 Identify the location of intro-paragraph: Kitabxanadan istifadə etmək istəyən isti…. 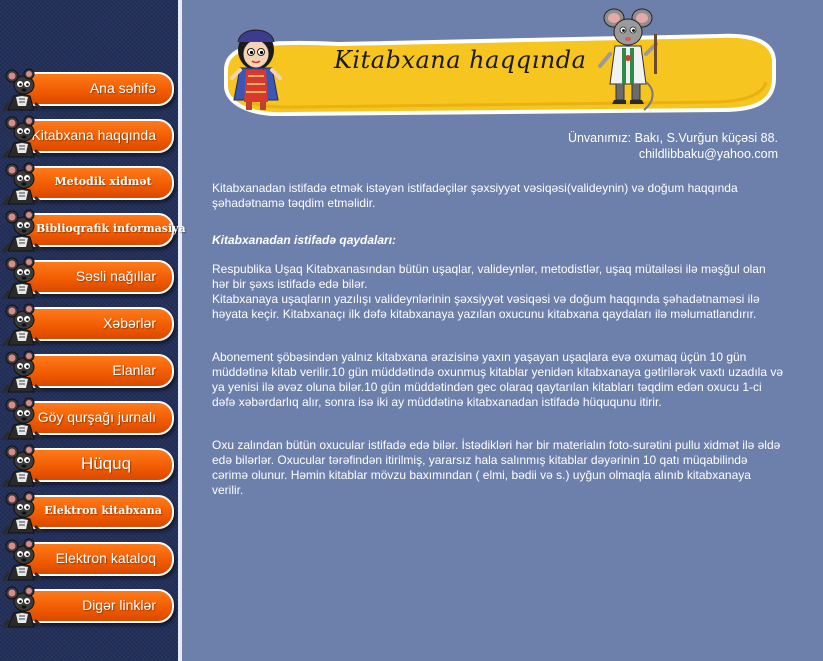
(475, 195).